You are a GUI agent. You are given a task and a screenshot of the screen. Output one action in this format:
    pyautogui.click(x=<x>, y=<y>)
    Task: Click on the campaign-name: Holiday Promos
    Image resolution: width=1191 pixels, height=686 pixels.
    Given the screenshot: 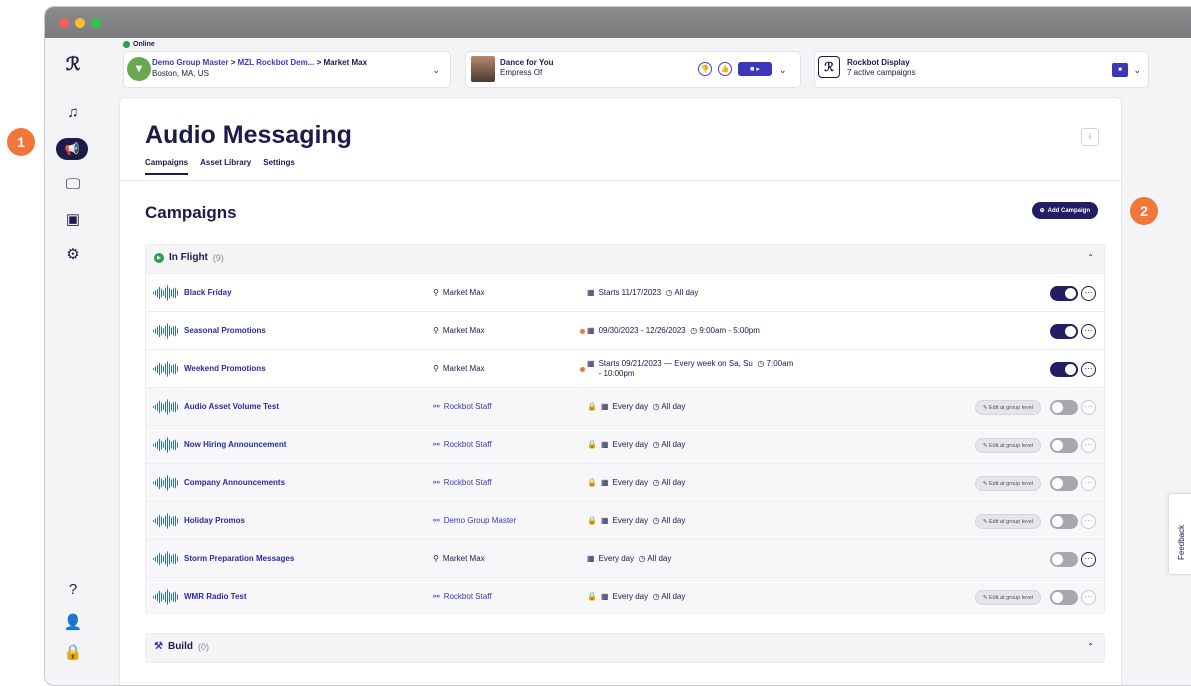 What is the action you would take?
    pyautogui.click(x=214, y=520)
    